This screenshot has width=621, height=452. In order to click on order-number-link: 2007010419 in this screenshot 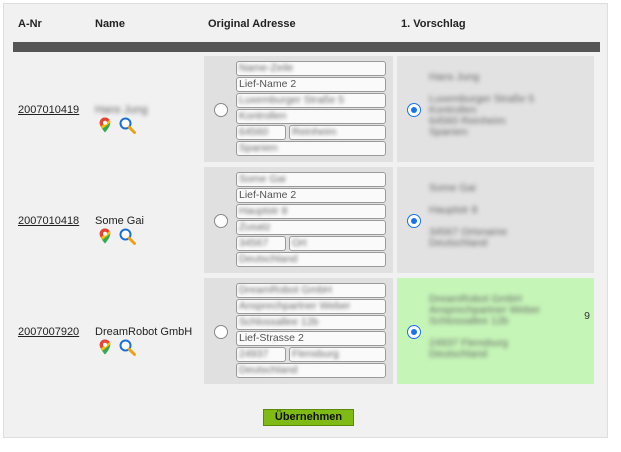, I will do `click(48, 110)`.